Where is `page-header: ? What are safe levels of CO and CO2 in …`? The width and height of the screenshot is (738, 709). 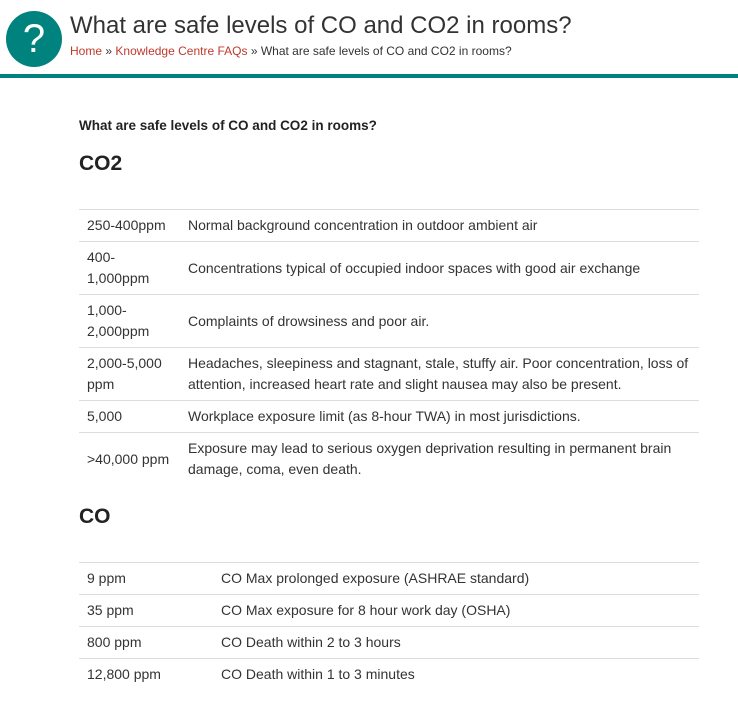
page-header: ? What are safe levels of CO and CO2 in … is located at coordinates (369, 39).